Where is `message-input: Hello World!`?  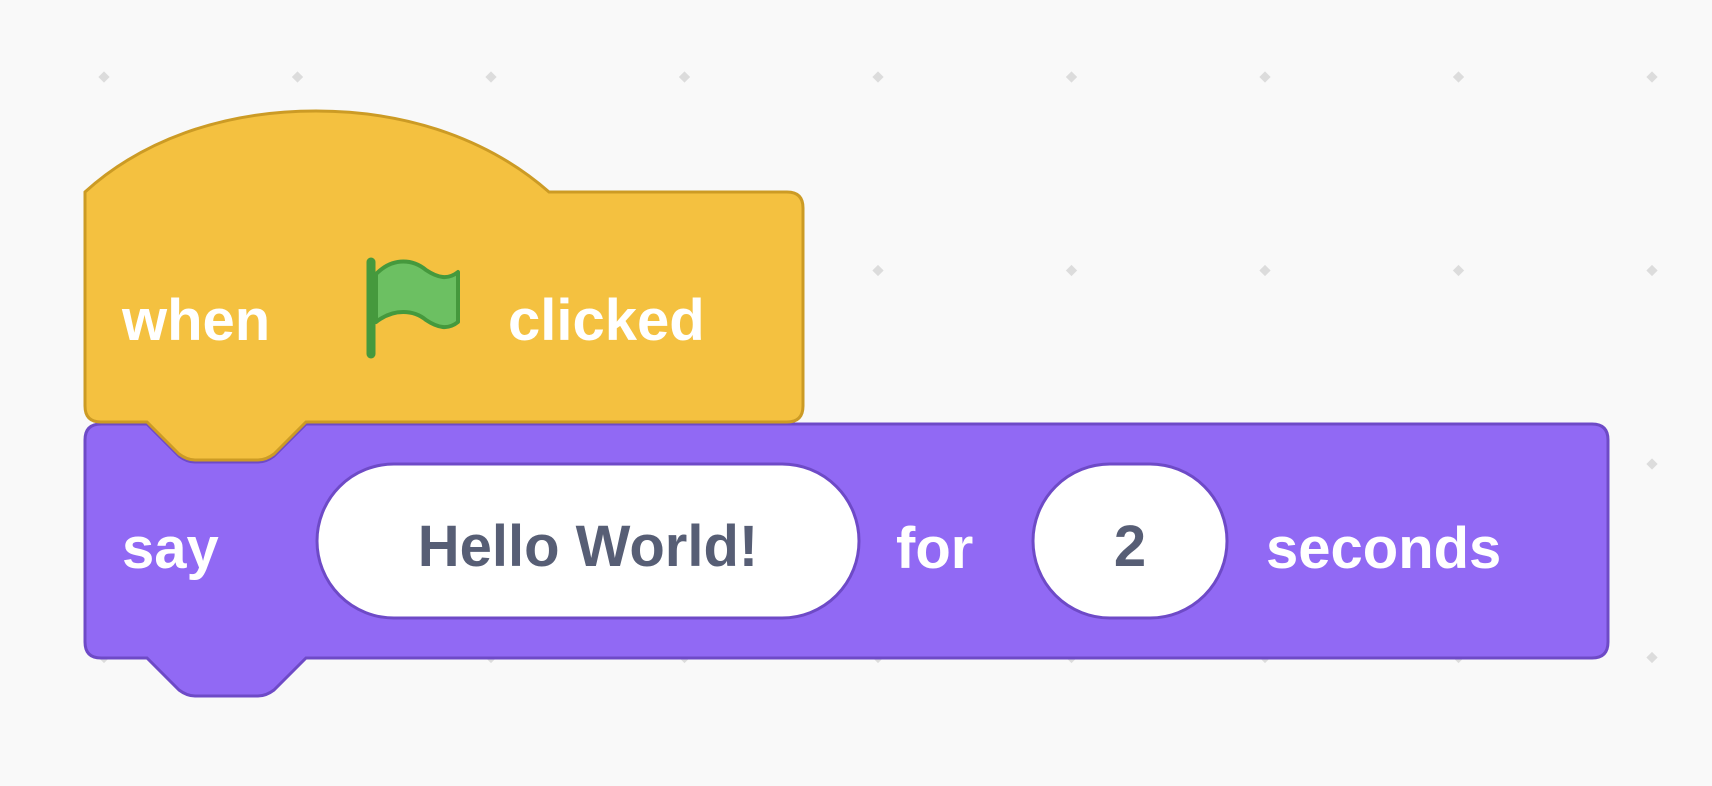
message-input: Hello World! is located at coordinates (588, 541).